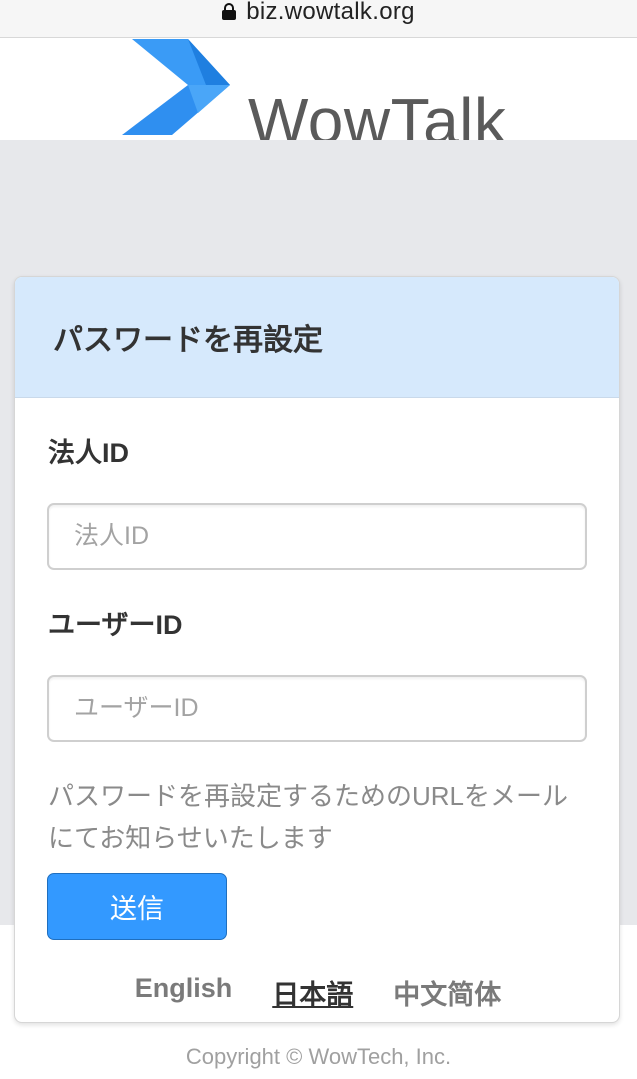 The image size is (637, 1079). I want to click on lang-chinese-link: 中文简体, so click(447, 992).